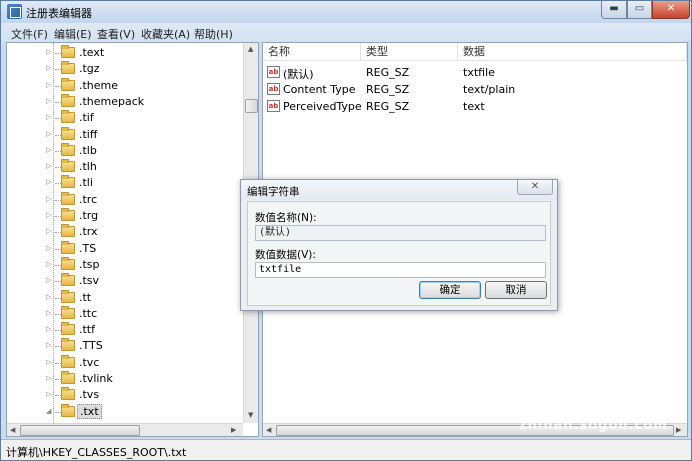 The width and height of the screenshot is (692, 461). Describe the element at coordinates (399, 190) in the screenshot. I see `dialog-title-bar: 编辑字符串 ✕` at that location.